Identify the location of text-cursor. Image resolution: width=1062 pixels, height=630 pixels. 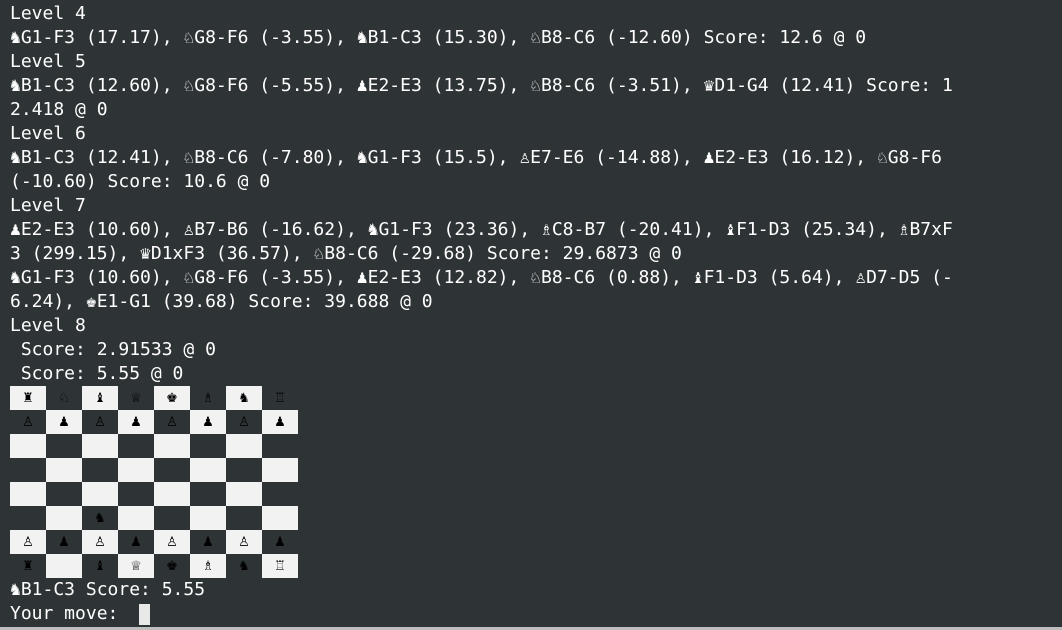
(145, 614).